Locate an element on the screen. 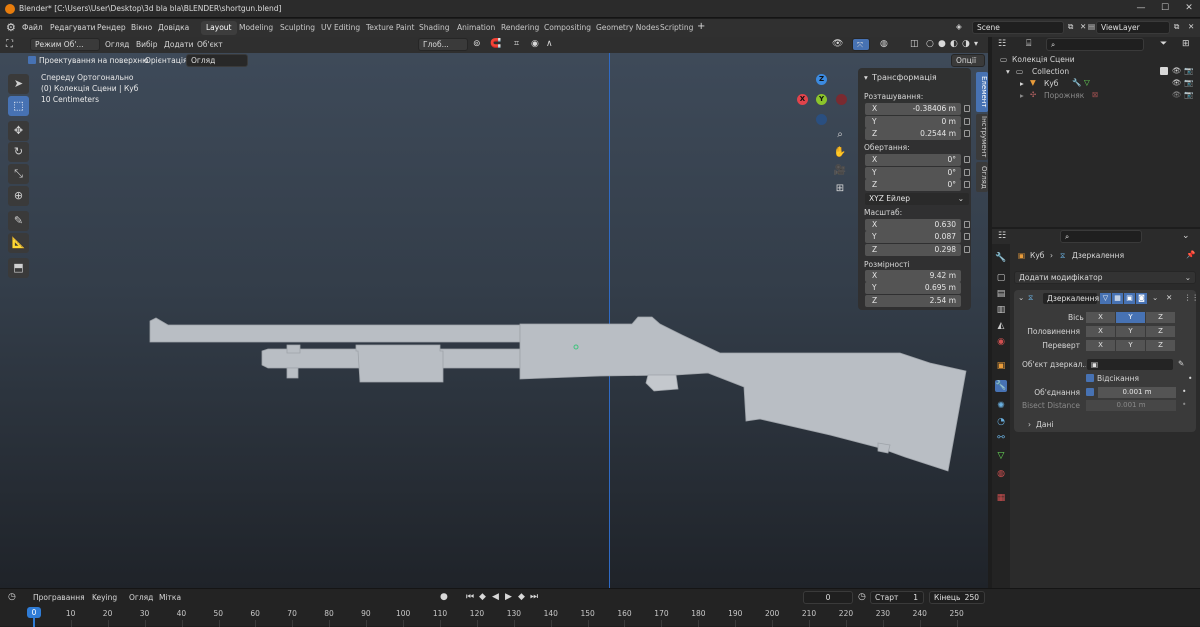 The image size is (1200, 627). tab-item: Елемент is located at coordinates (982, 92).